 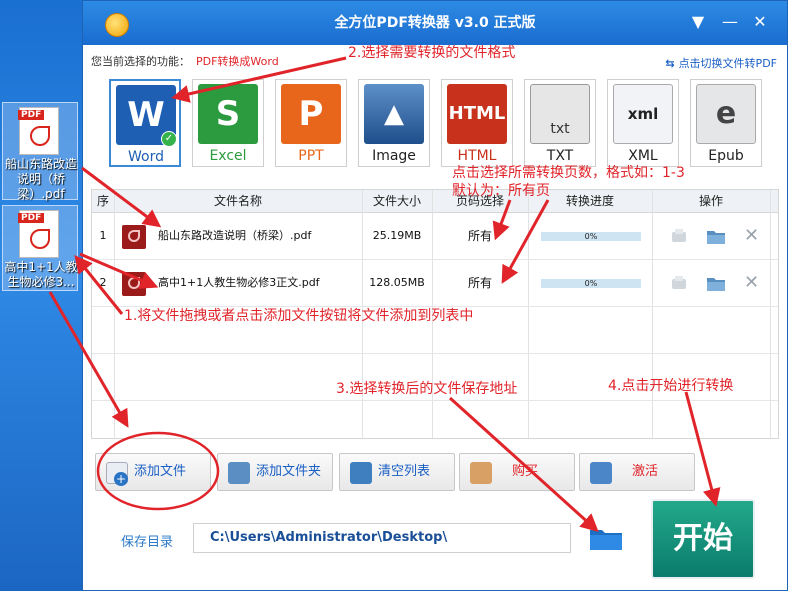 I want to click on header-index: 序, so click(x=102, y=201).